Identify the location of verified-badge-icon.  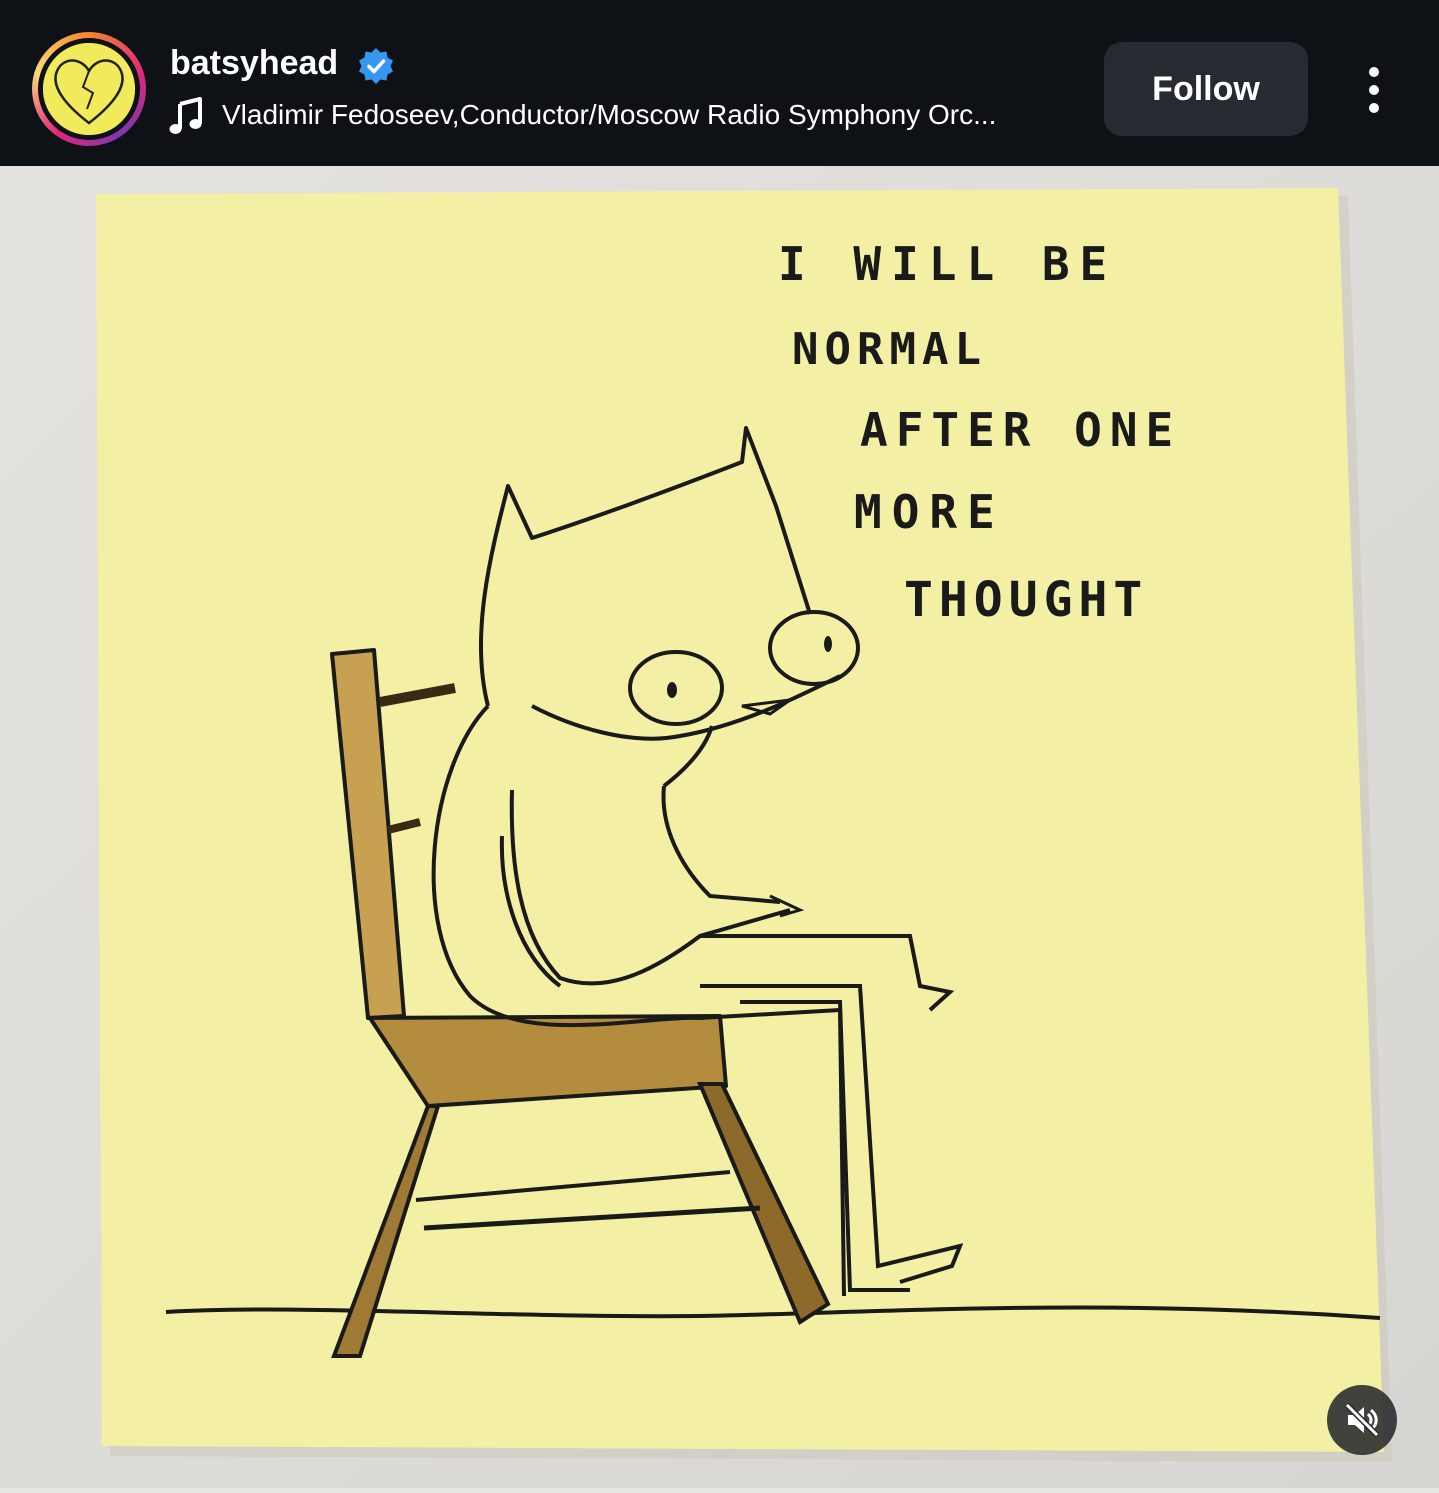
(376, 66).